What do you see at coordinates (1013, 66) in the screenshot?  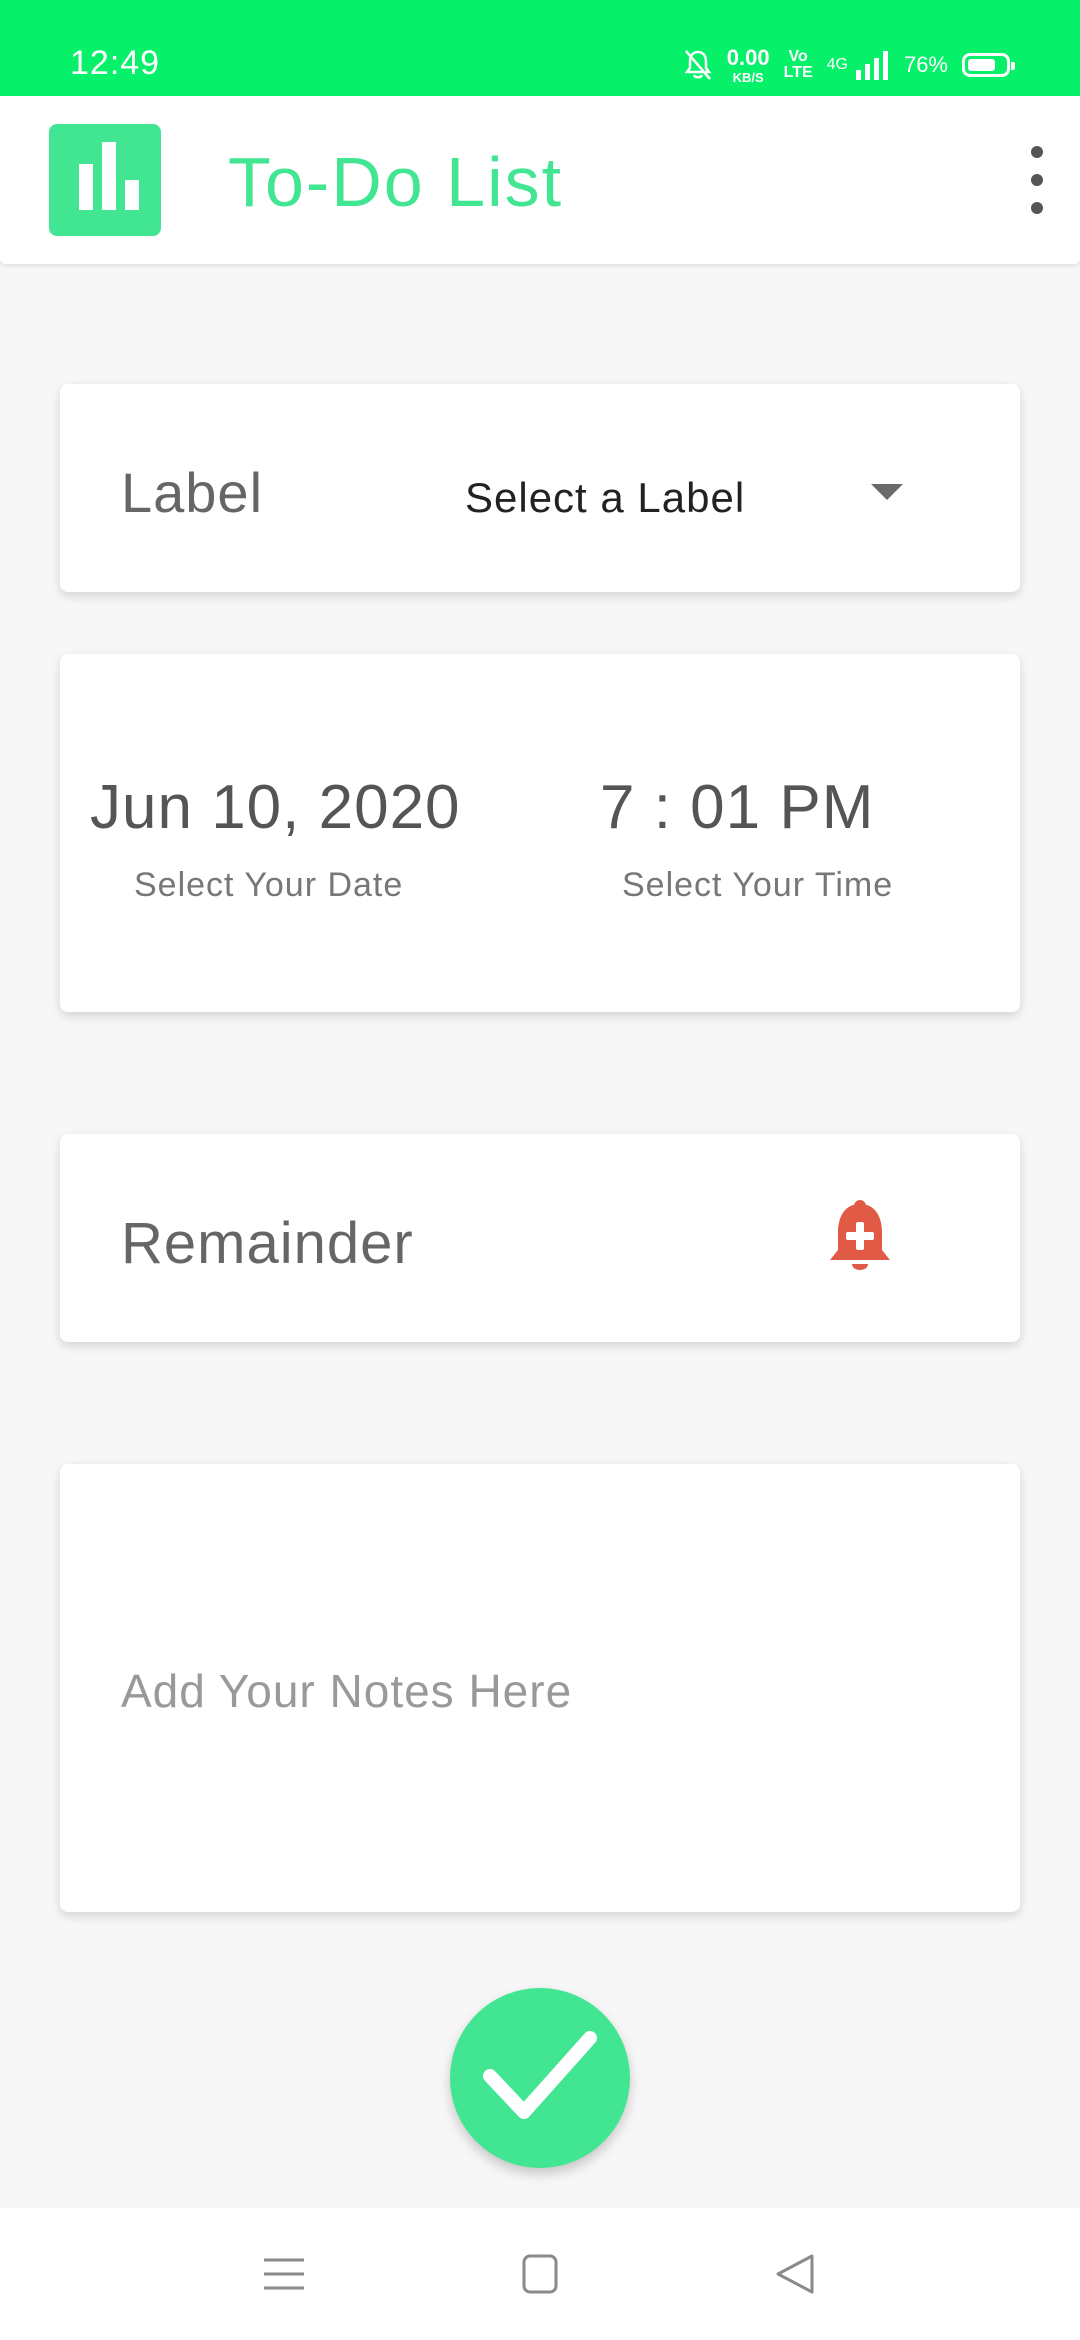 I see `battery-cap` at bounding box center [1013, 66].